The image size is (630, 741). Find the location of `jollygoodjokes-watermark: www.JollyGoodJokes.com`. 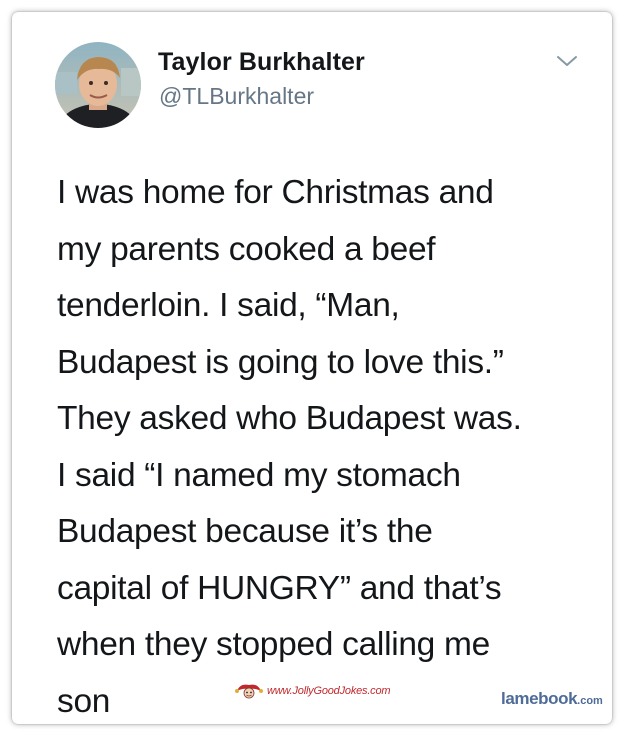

jollygoodjokes-watermark: www.JollyGoodJokes.com is located at coordinates (312, 691).